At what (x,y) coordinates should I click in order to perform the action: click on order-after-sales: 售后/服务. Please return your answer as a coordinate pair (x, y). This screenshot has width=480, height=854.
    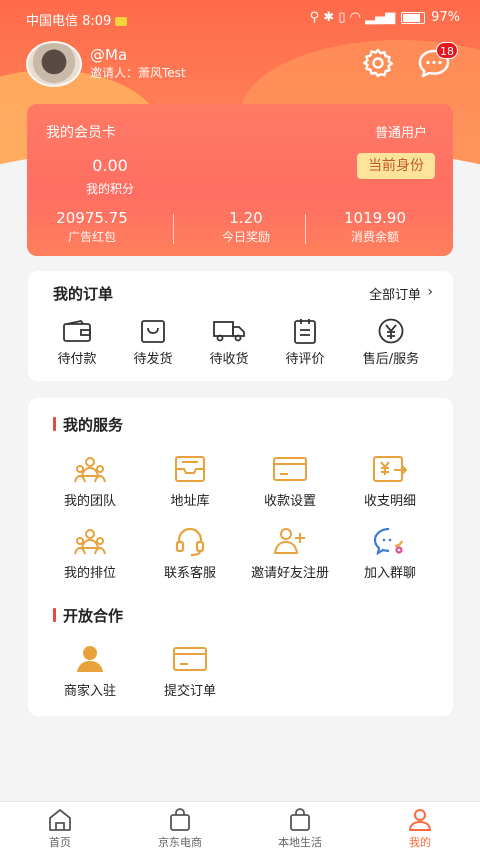
    Looking at the image, I should click on (391, 342).